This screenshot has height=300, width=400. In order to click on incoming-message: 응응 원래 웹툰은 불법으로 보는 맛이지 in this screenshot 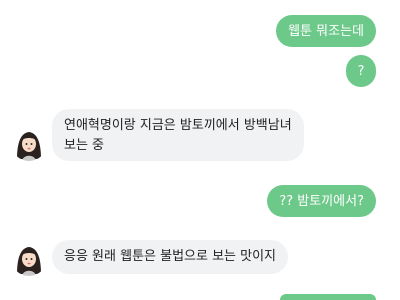, I will do `click(170, 257)`.